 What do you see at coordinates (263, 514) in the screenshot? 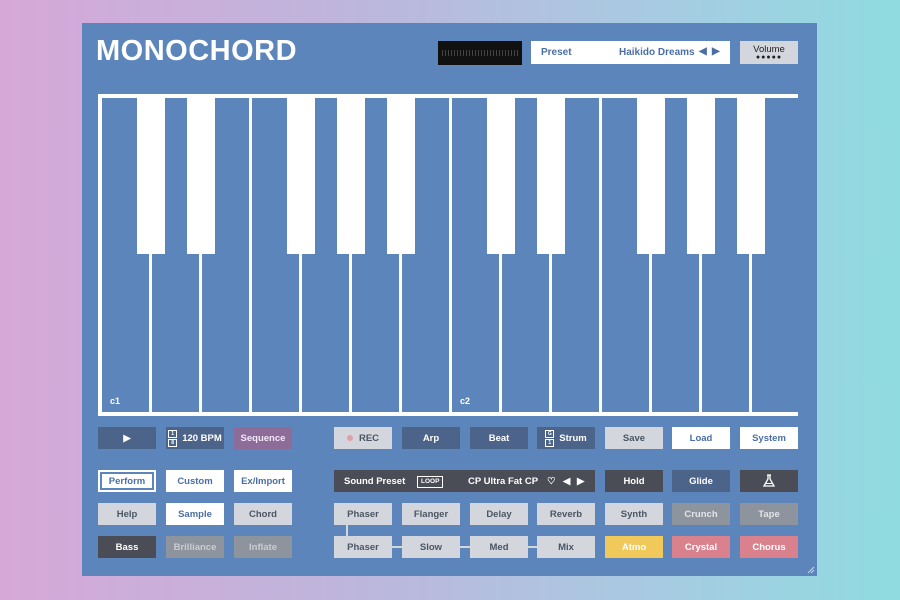
I see `chord-button: Chord` at bounding box center [263, 514].